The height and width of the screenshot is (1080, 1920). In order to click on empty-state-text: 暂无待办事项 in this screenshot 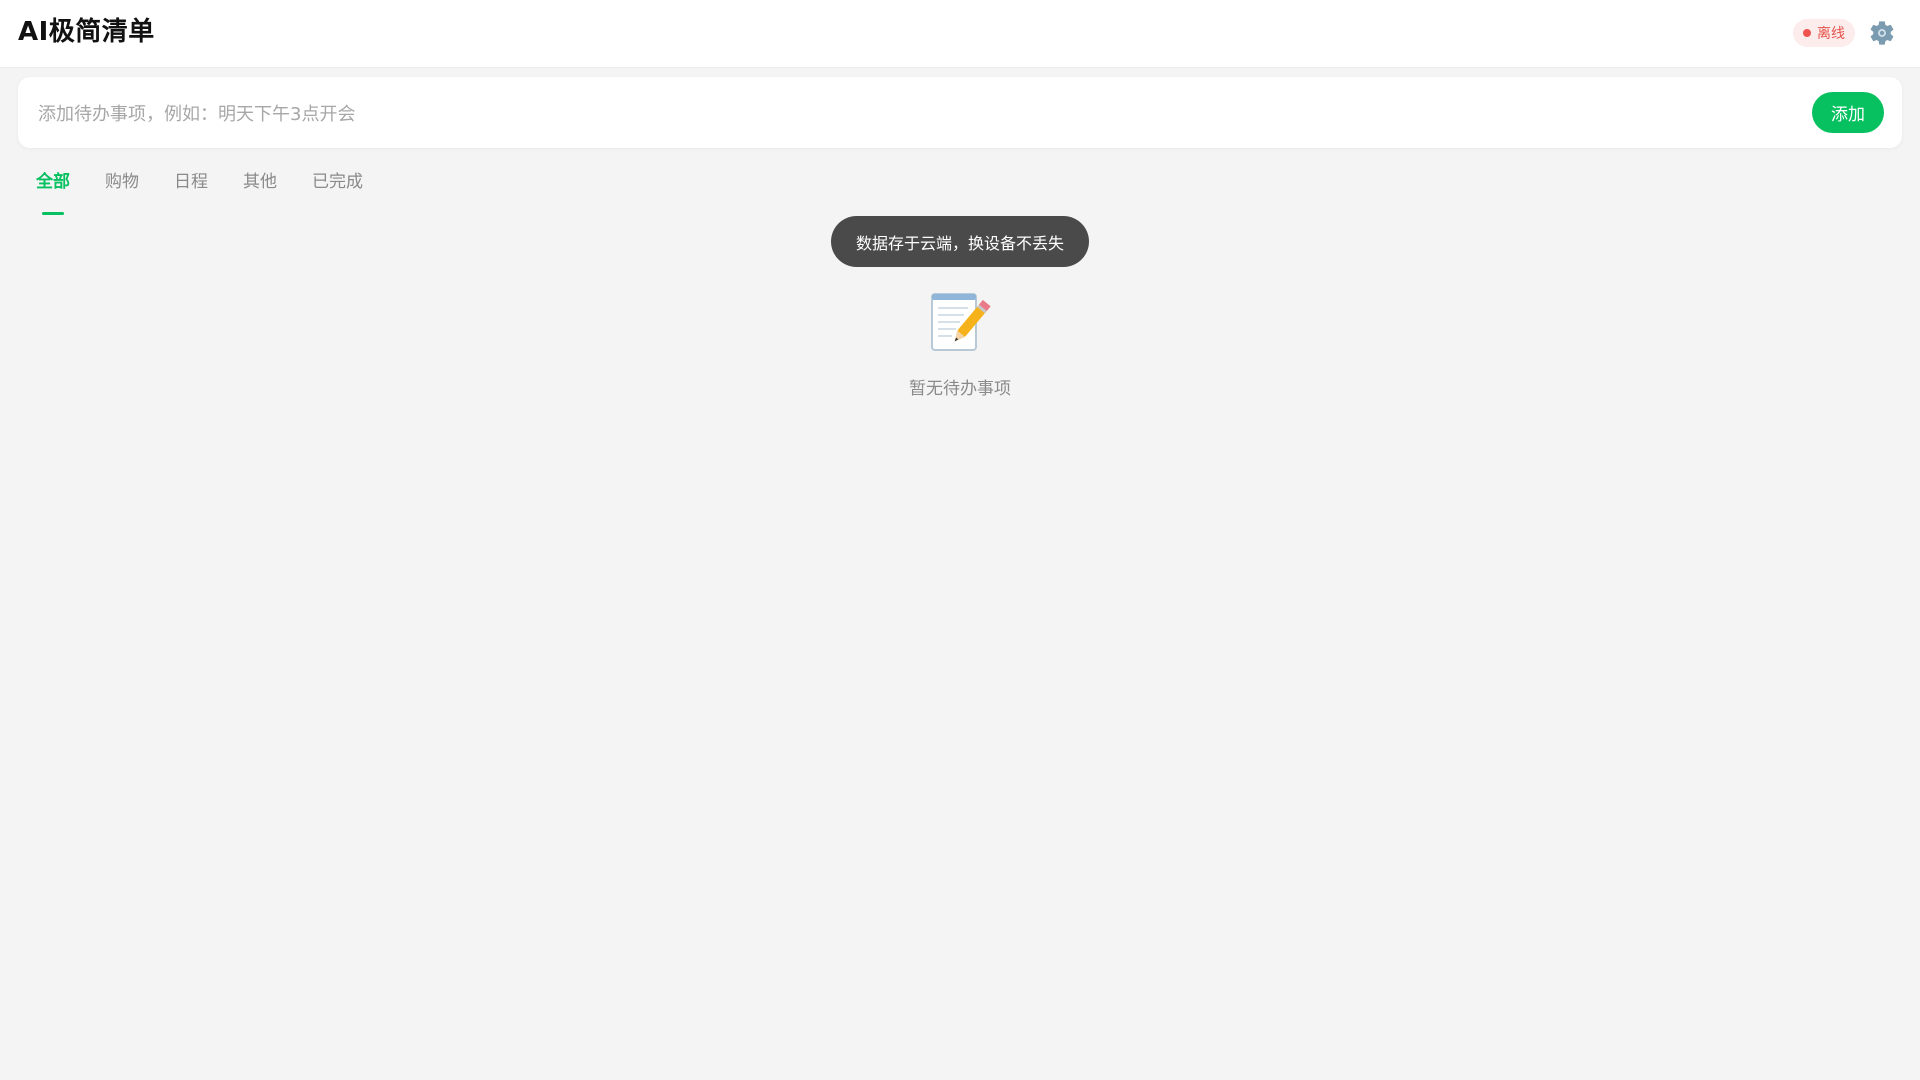, I will do `click(960, 389)`.